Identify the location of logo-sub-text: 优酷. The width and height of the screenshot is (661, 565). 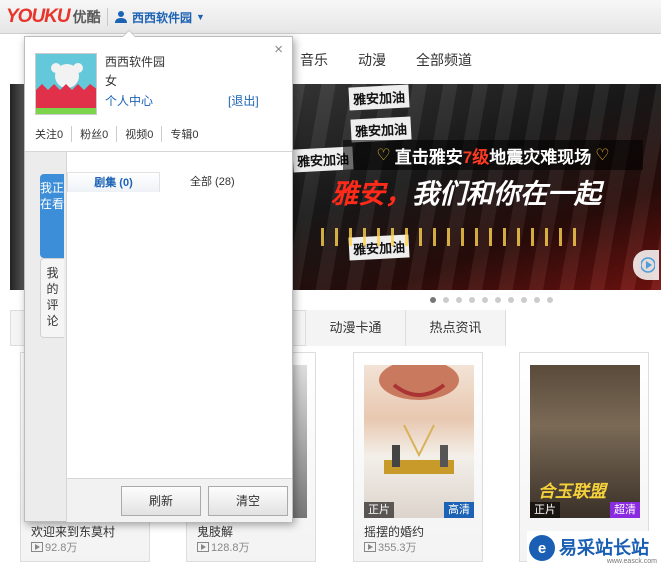
(86, 17).